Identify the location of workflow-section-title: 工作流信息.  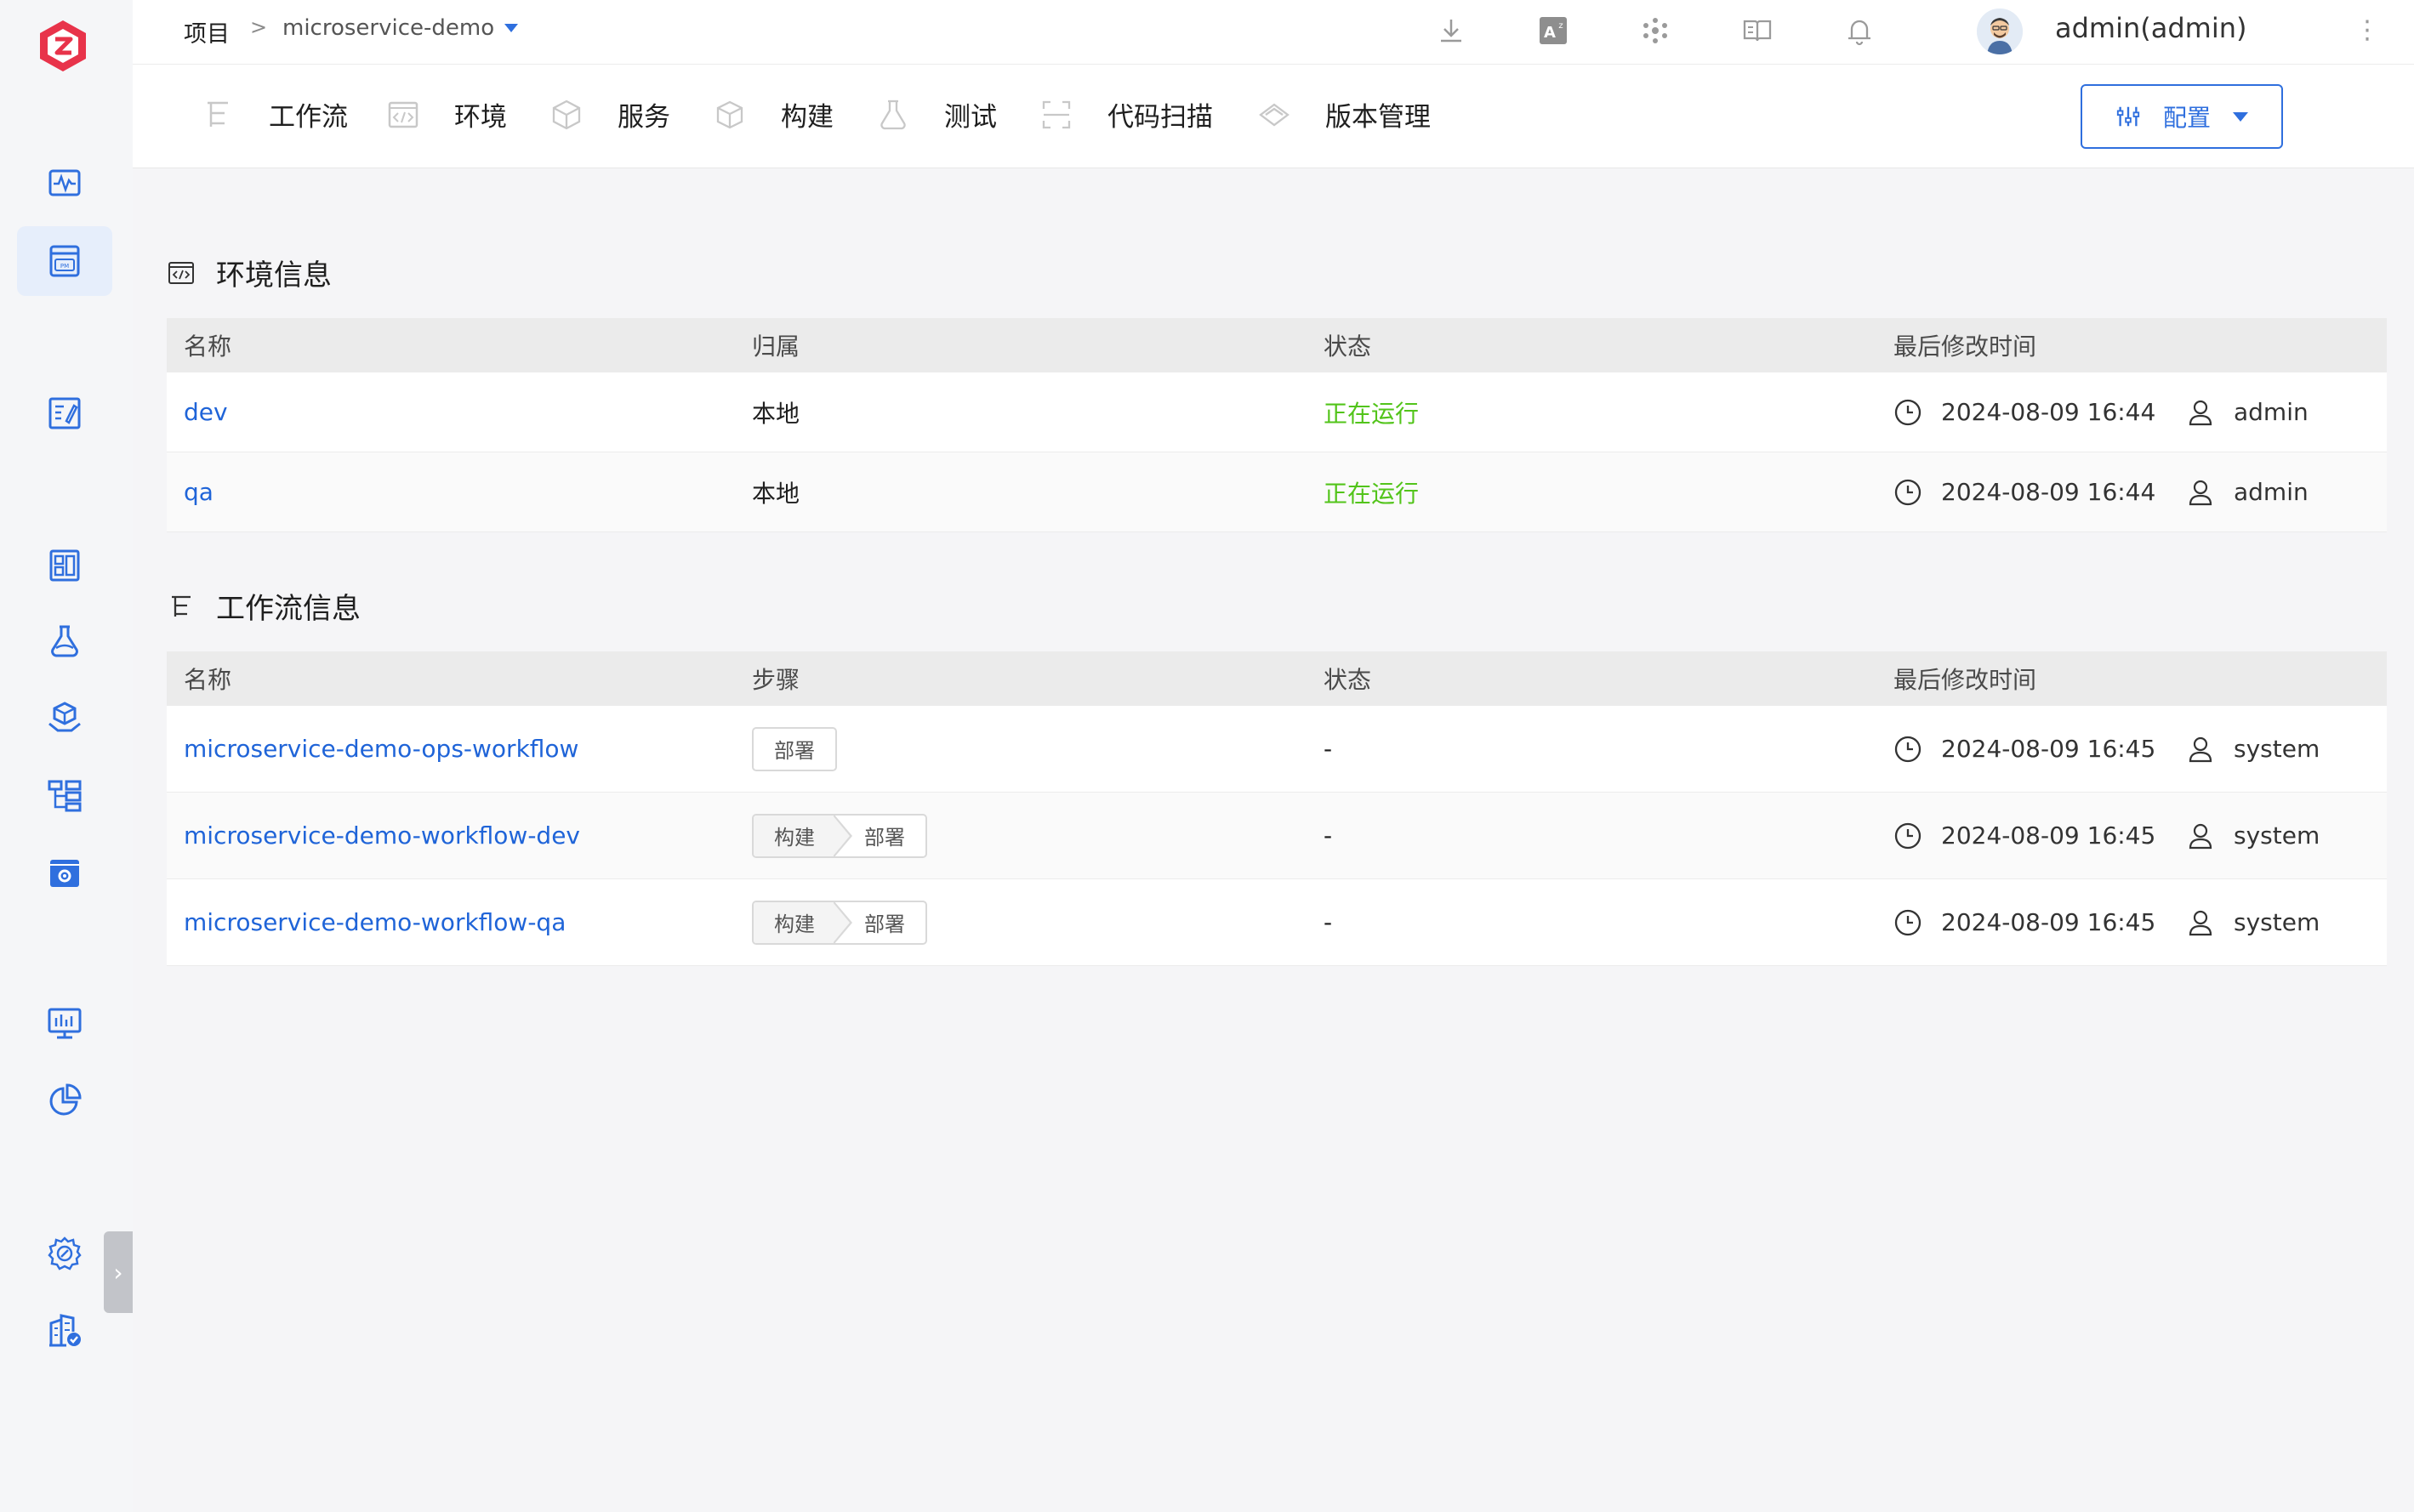
(264, 606).